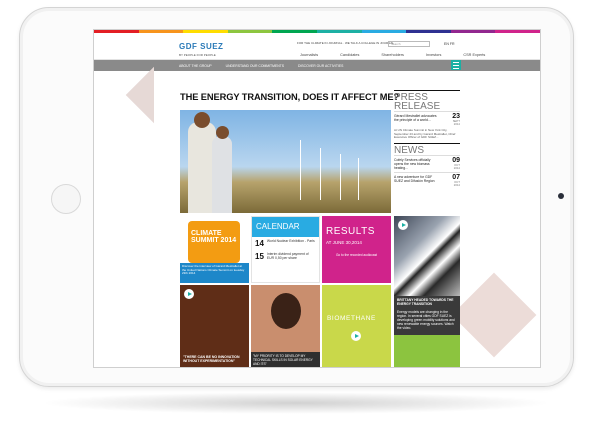 The width and height of the screenshot is (592, 423). What do you see at coordinates (427, 351) in the screenshot?
I see `green-tile` at bounding box center [427, 351].